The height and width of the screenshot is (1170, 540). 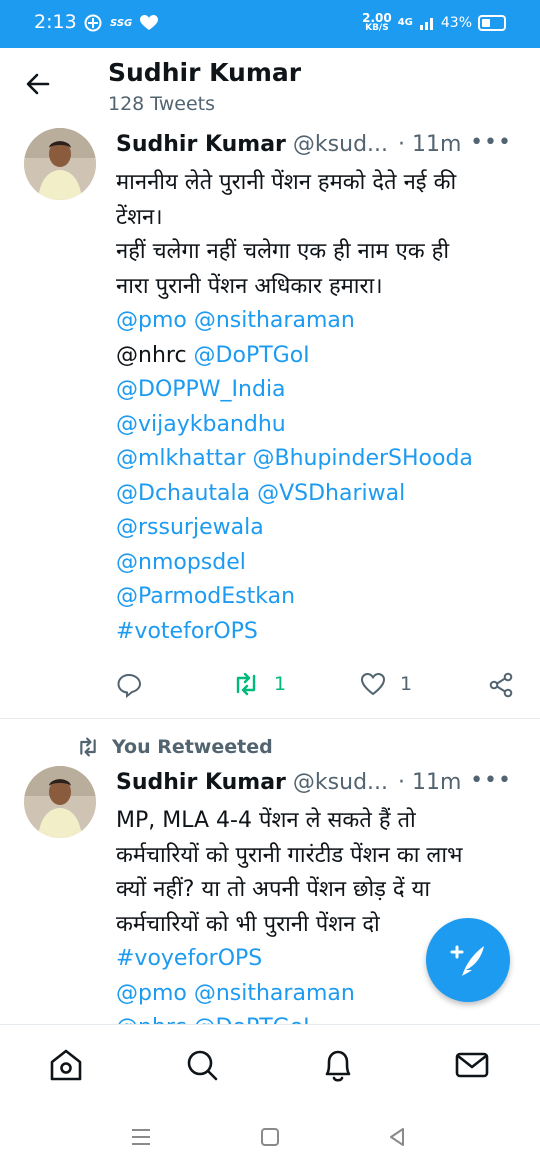 I want to click on reply-button, so click(x=129, y=685).